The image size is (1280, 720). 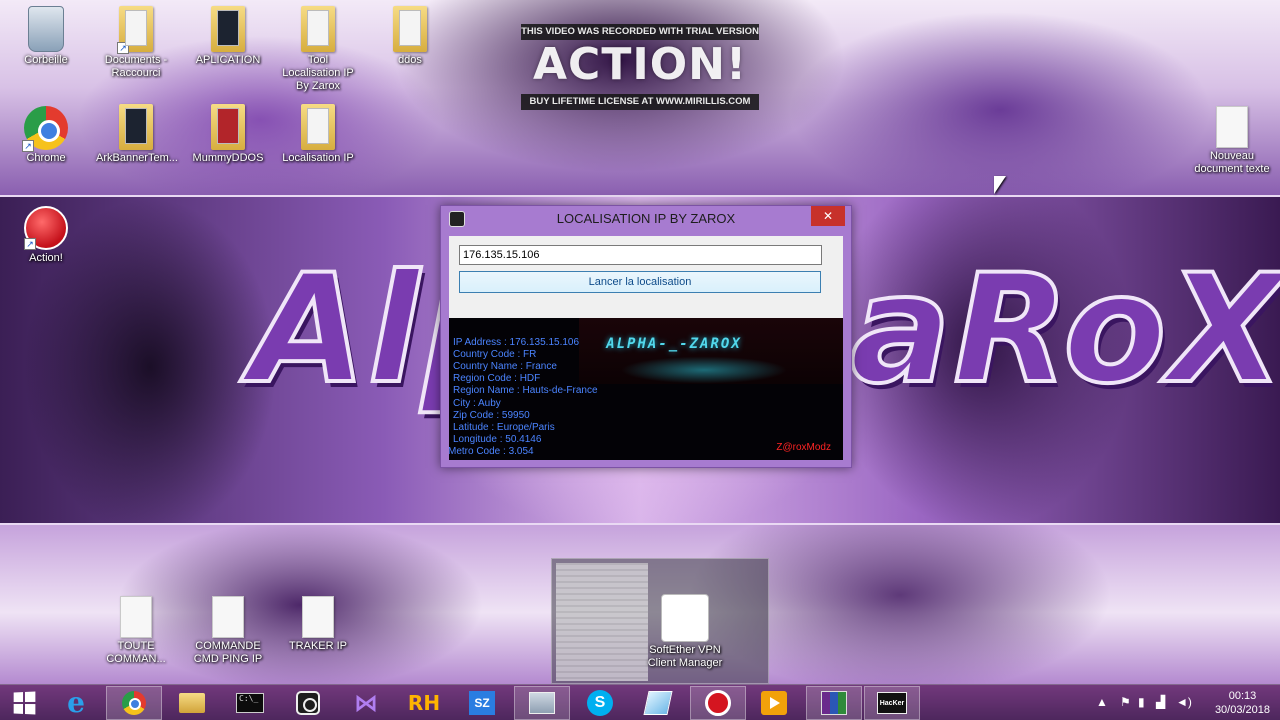 What do you see at coordinates (228, 652) in the screenshot?
I see `desktop-icon-label: COMMANDE CMD PING IP` at bounding box center [228, 652].